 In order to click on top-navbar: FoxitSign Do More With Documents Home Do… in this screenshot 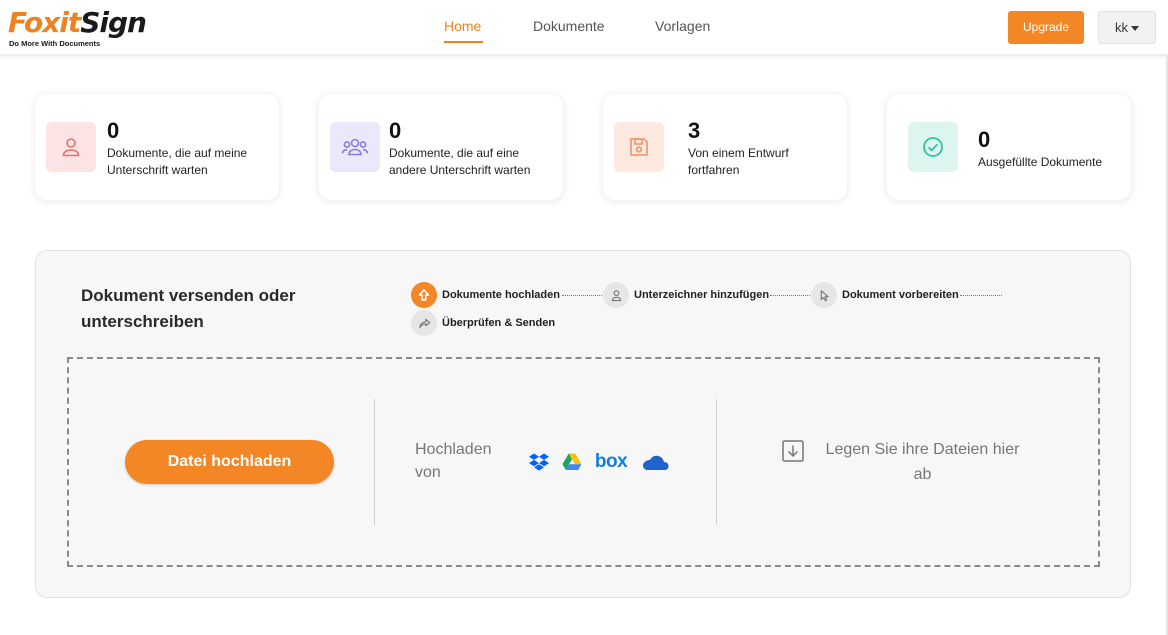, I will do `click(584, 27)`.